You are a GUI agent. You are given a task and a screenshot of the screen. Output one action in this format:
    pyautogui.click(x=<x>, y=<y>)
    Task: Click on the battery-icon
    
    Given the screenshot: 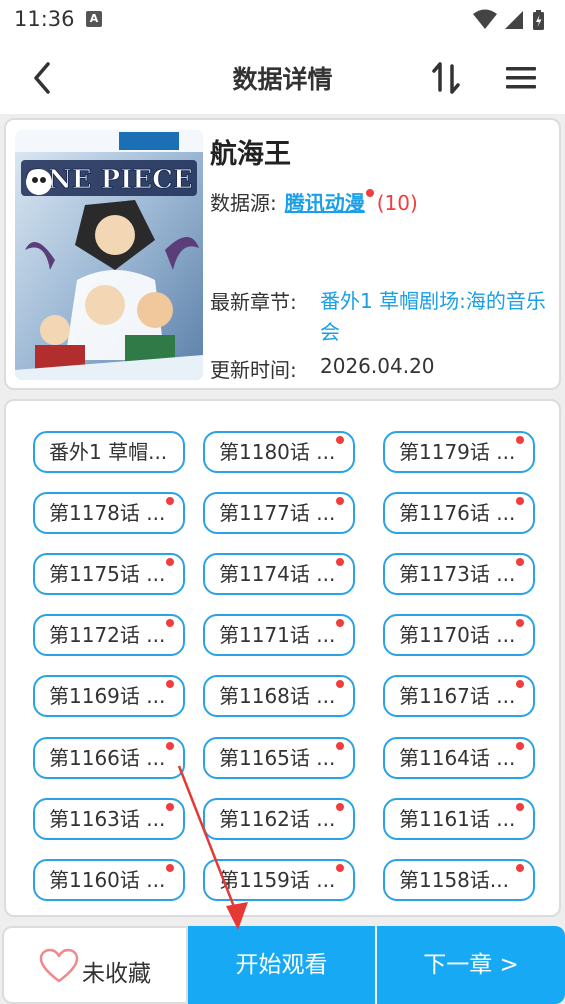 What is the action you would take?
    pyautogui.click(x=538, y=20)
    